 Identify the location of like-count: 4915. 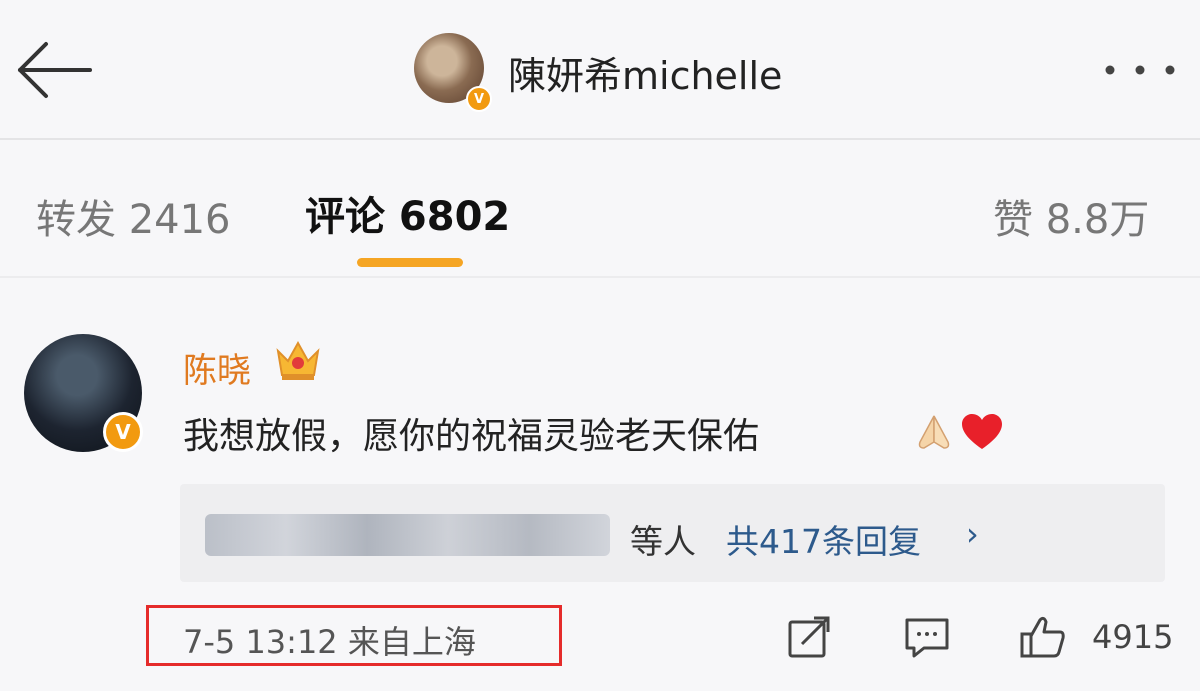
(1133, 637).